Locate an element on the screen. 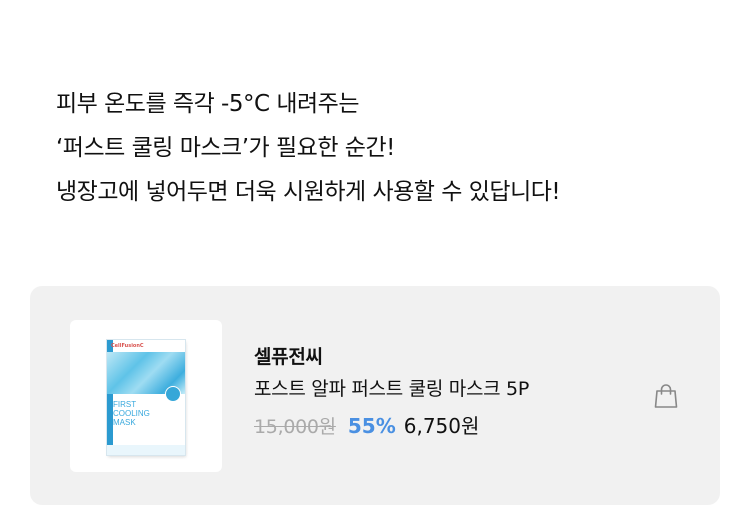  product-thumbnail: CellFusionC FIRST COOLING MASK is located at coordinates (146, 396).